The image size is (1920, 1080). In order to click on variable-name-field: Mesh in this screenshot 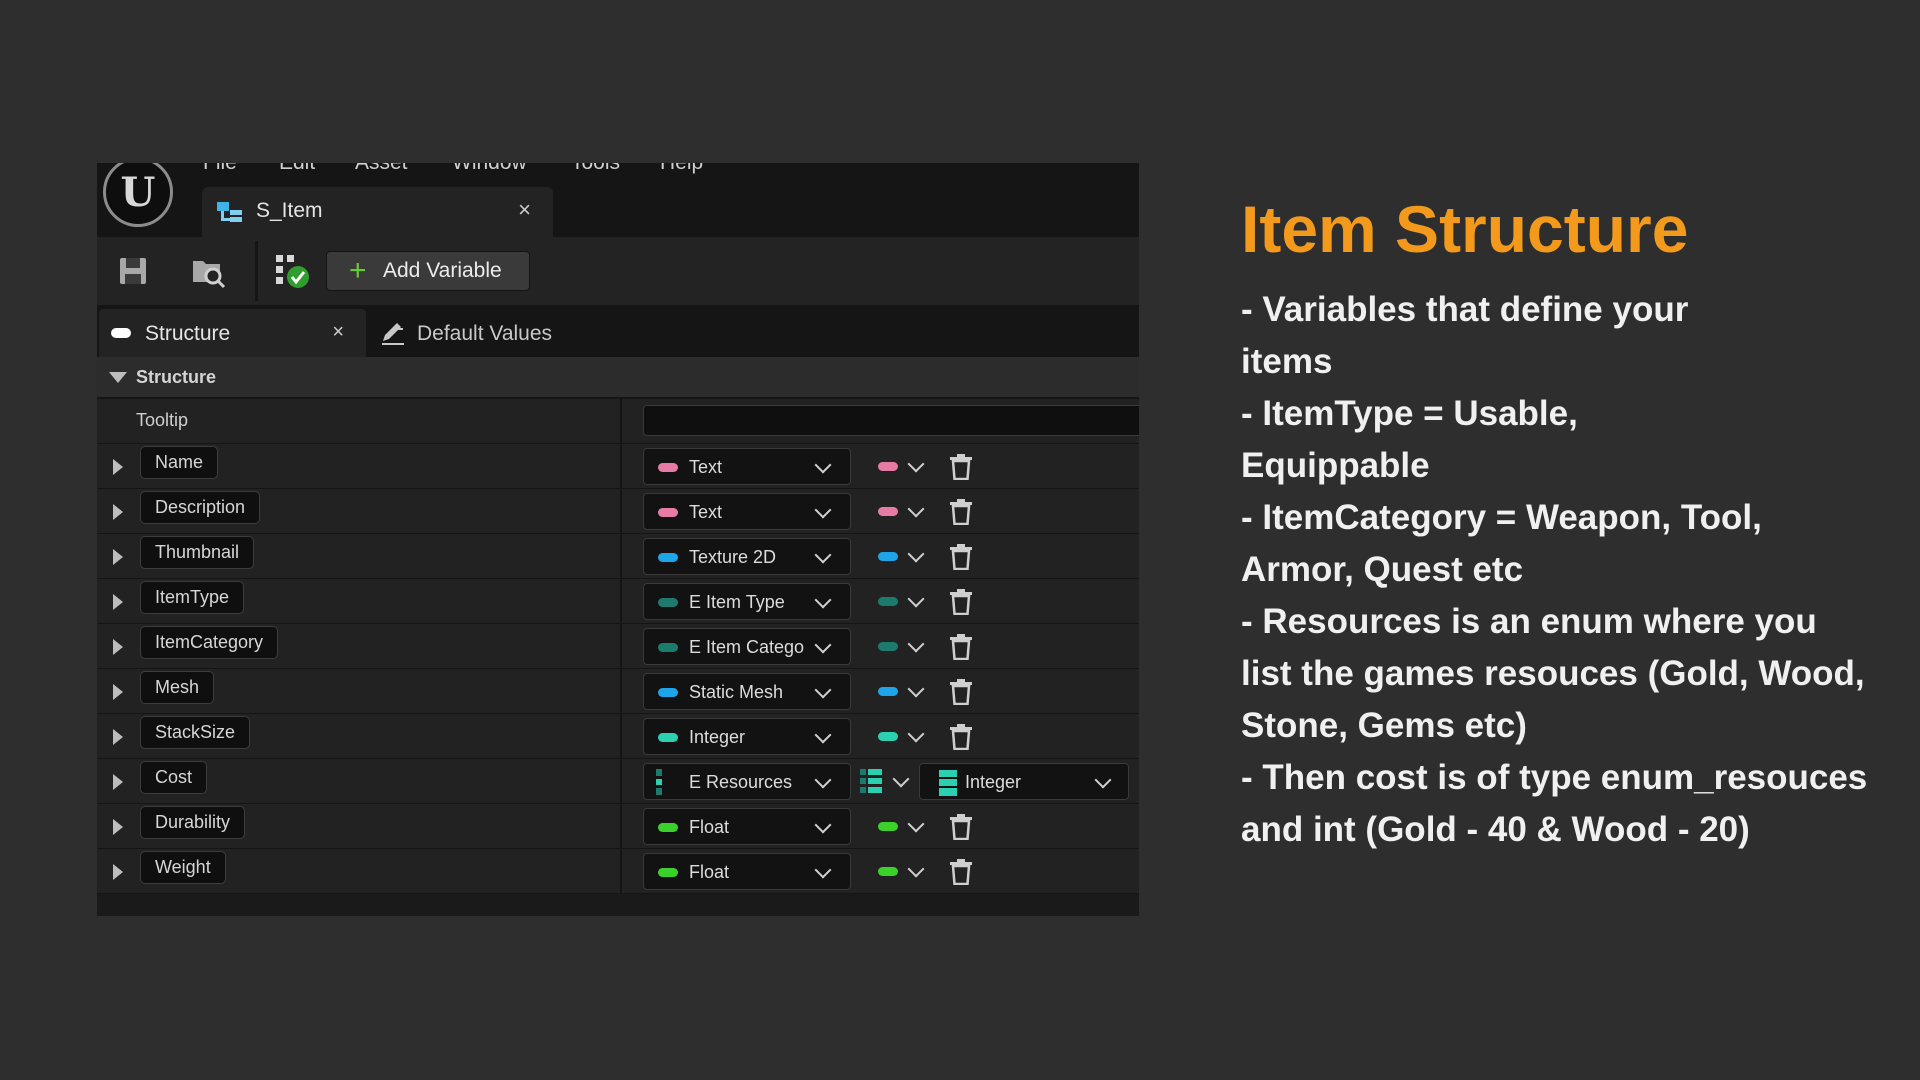, I will do `click(177, 687)`.